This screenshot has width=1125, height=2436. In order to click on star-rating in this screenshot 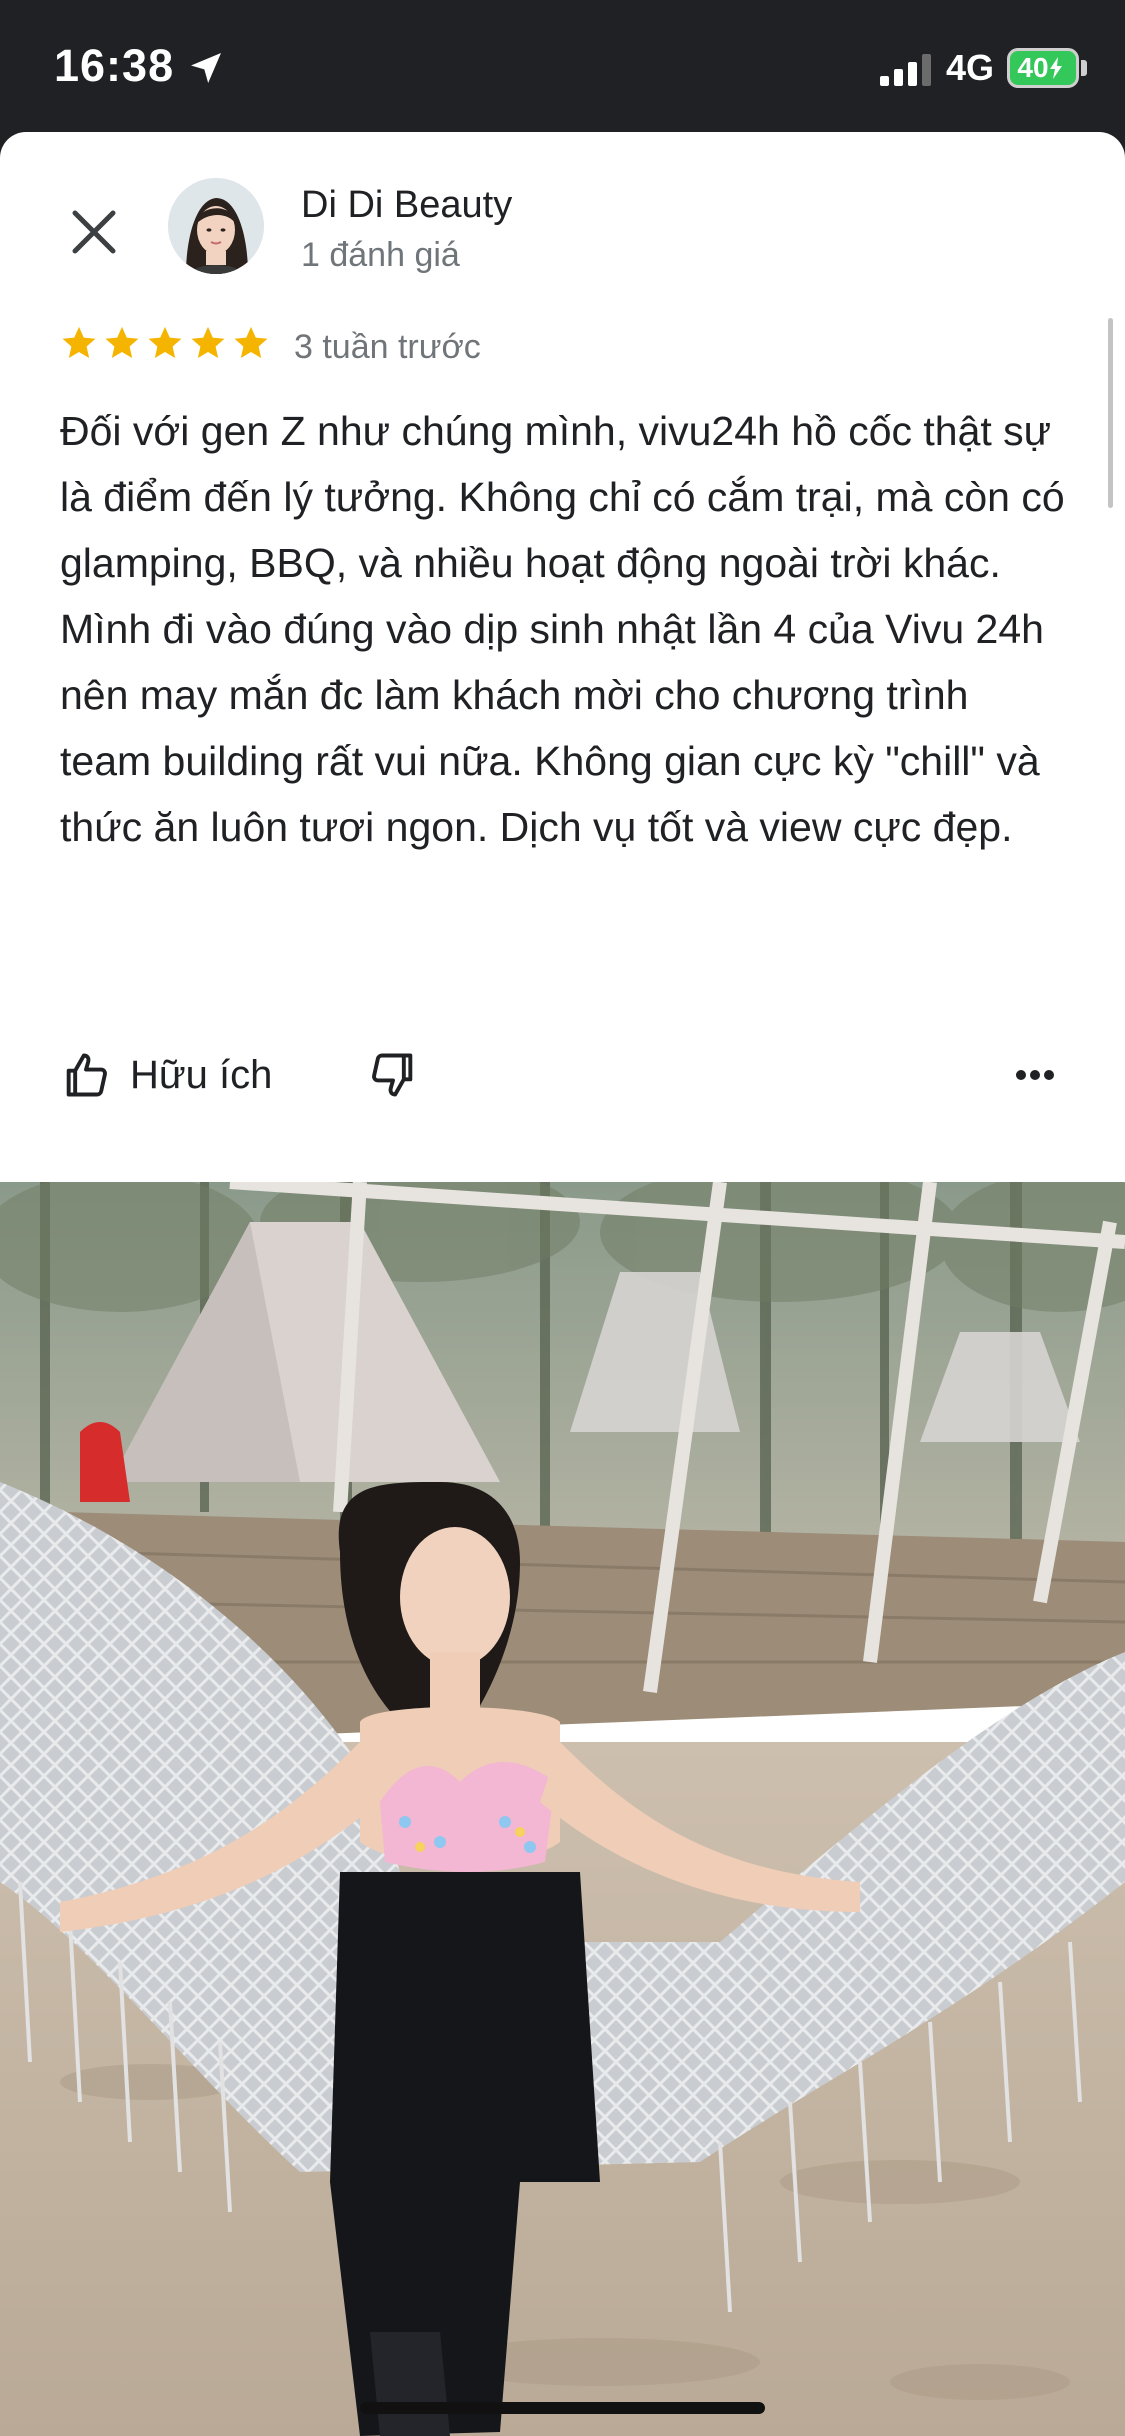, I will do `click(165, 343)`.